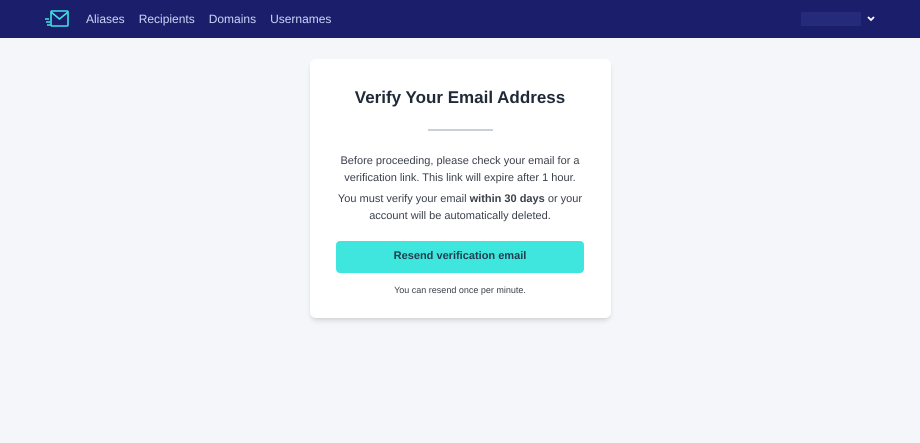 The width and height of the screenshot is (920, 443). Describe the element at coordinates (460, 98) in the screenshot. I see `card-title: Verify Your Email Address` at that location.